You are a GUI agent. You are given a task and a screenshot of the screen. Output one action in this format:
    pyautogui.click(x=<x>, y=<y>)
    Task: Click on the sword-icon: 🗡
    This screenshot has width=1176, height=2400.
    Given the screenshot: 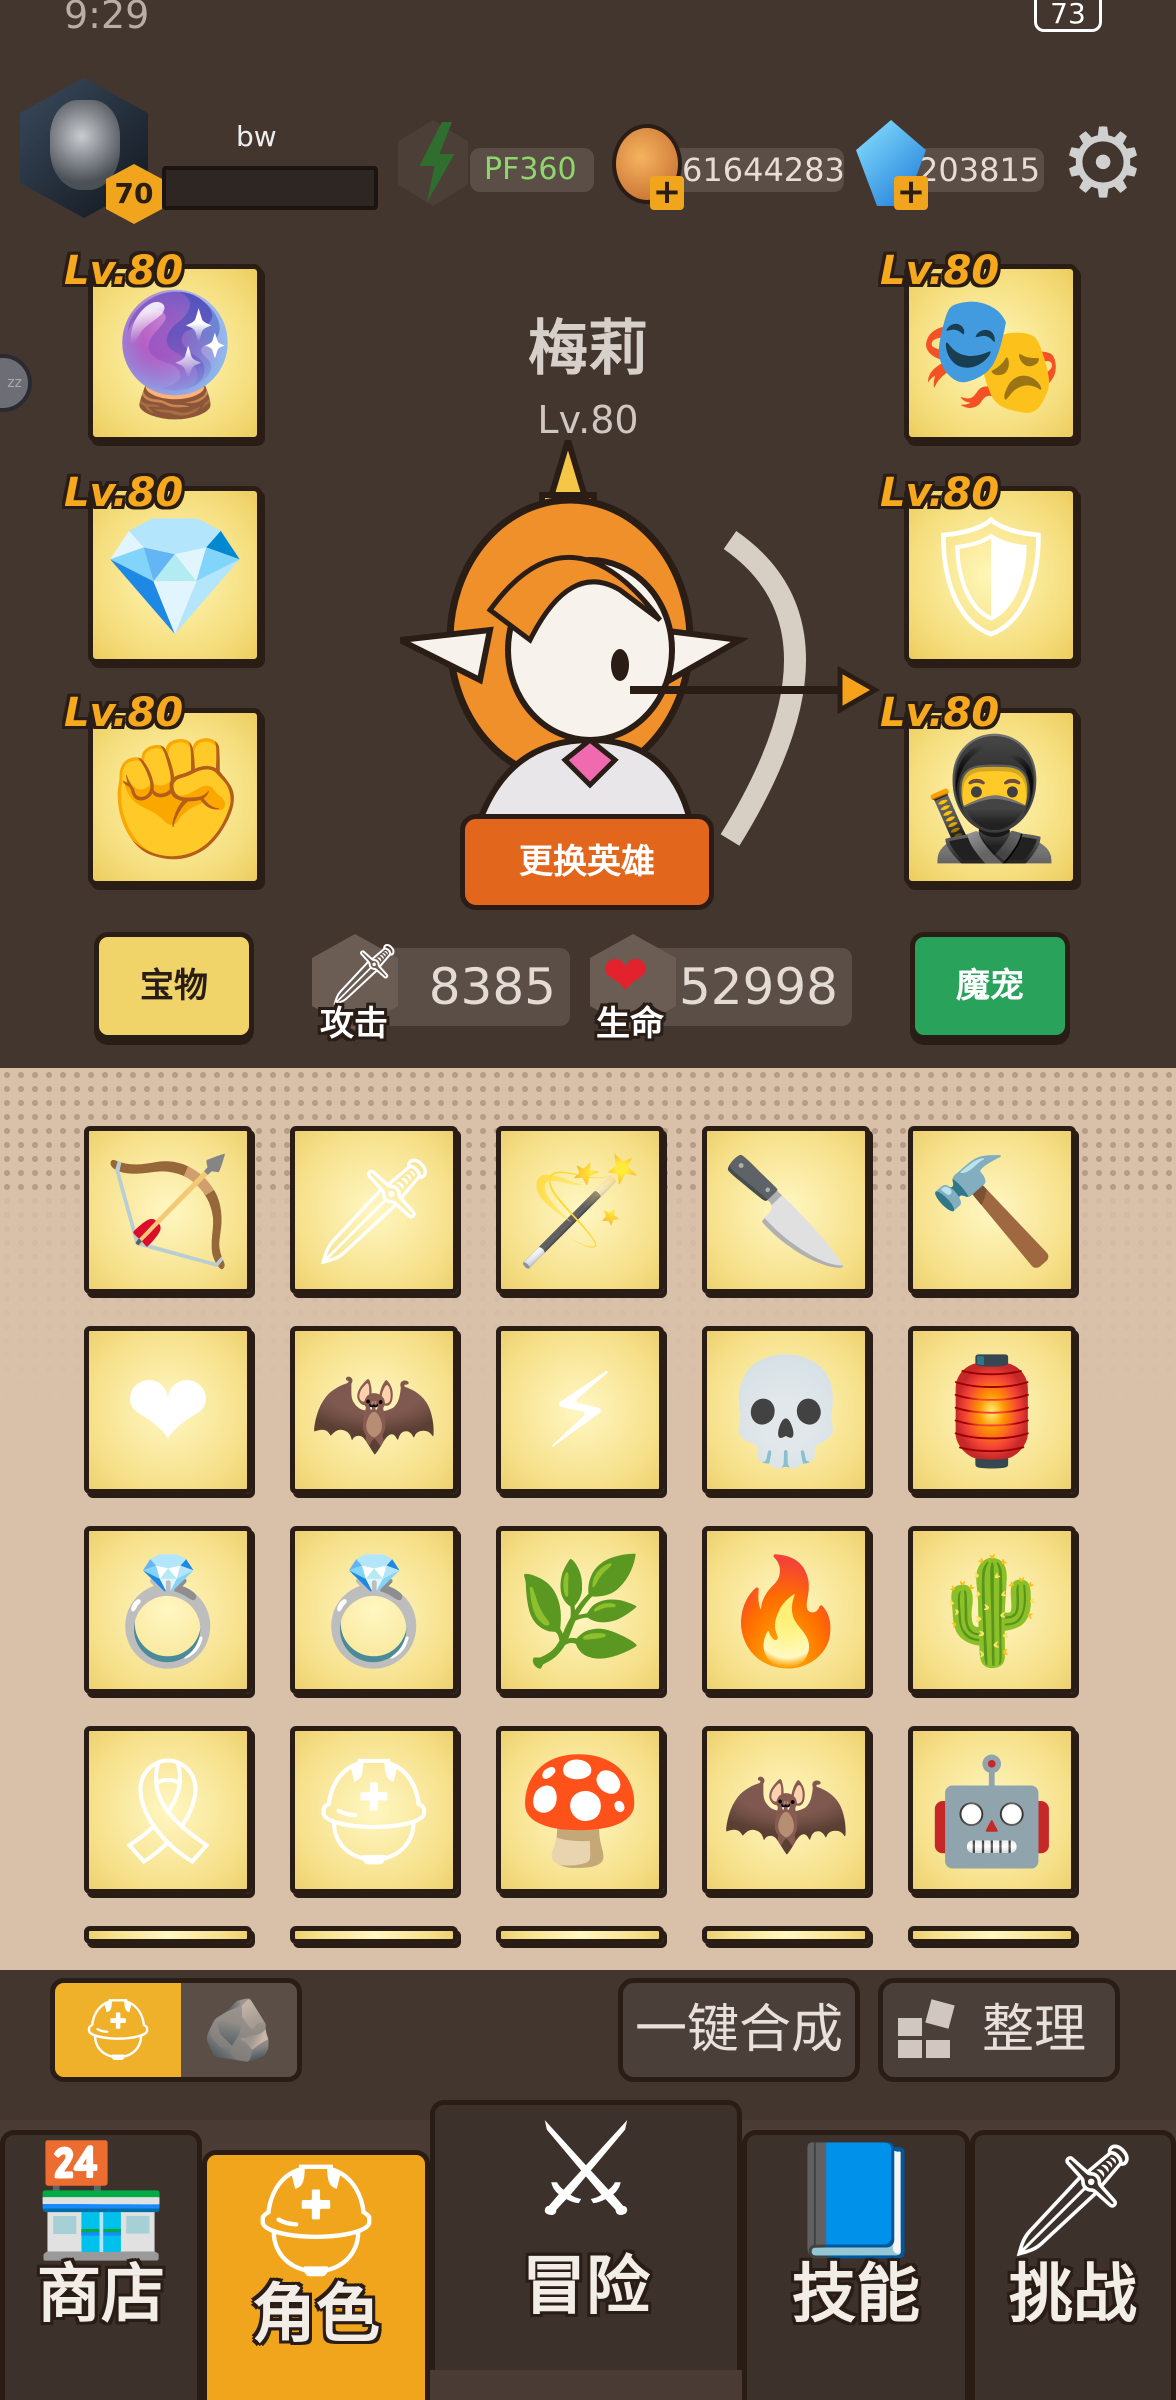 What is the action you would take?
    pyautogui.click(x=374, y=1211)
    